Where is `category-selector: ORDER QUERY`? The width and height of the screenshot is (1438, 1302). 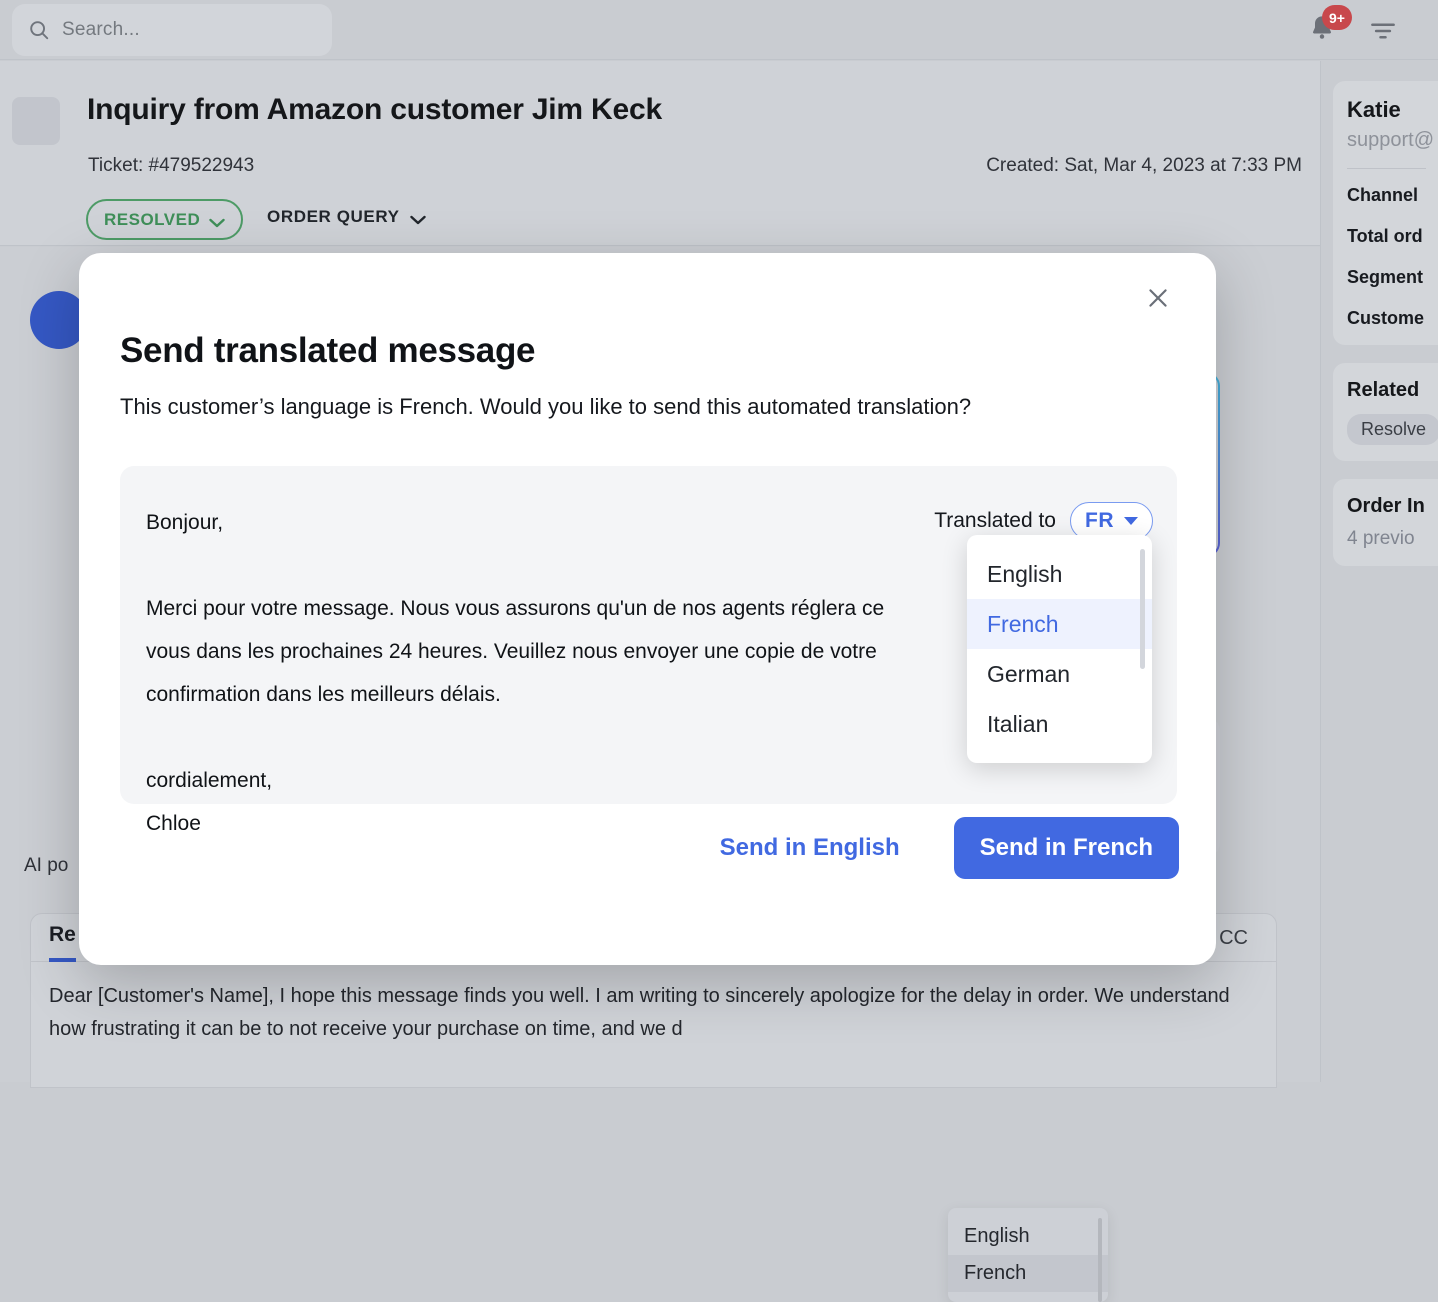 category-selector: ORDER QUERY is located at coordinates (346, 217).